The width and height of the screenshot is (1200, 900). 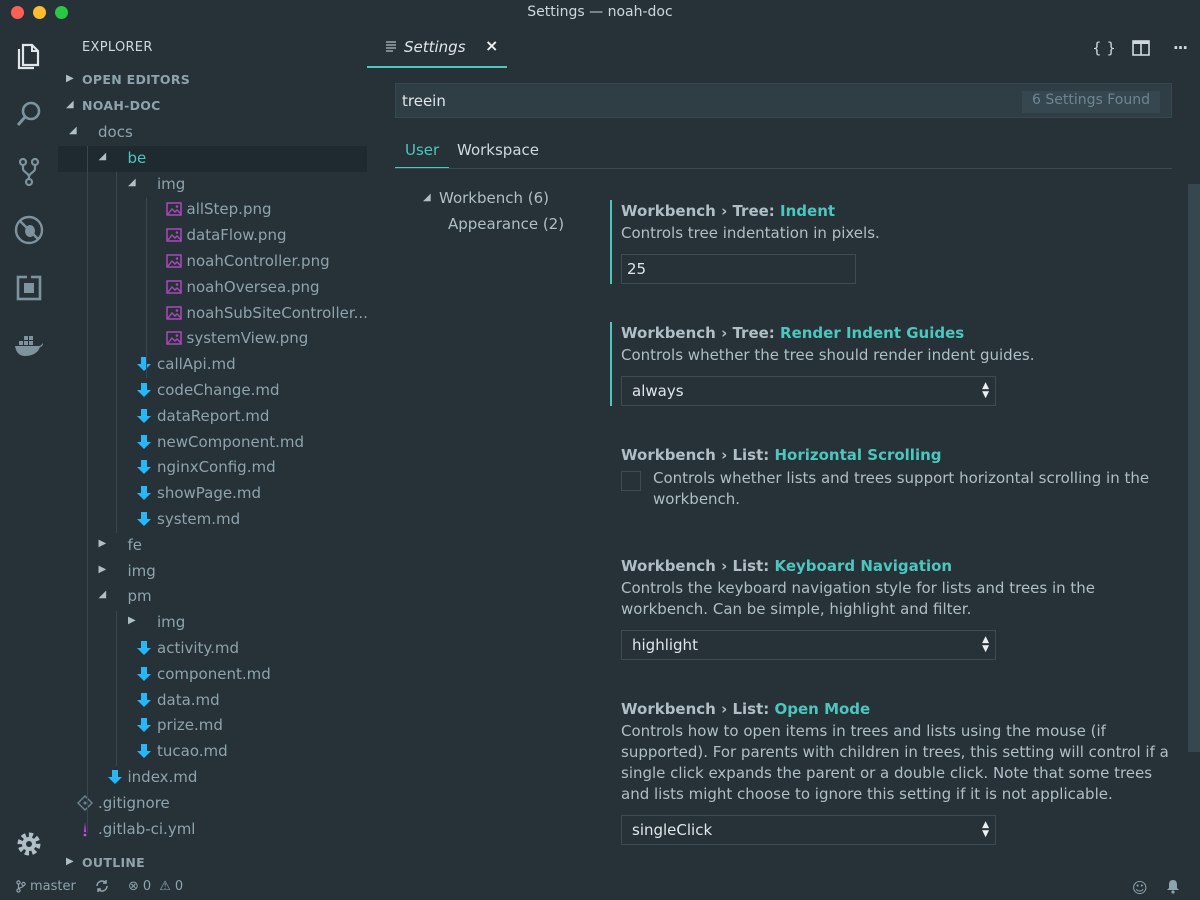 I want to click on files-icon, so click(x=29, y=56).